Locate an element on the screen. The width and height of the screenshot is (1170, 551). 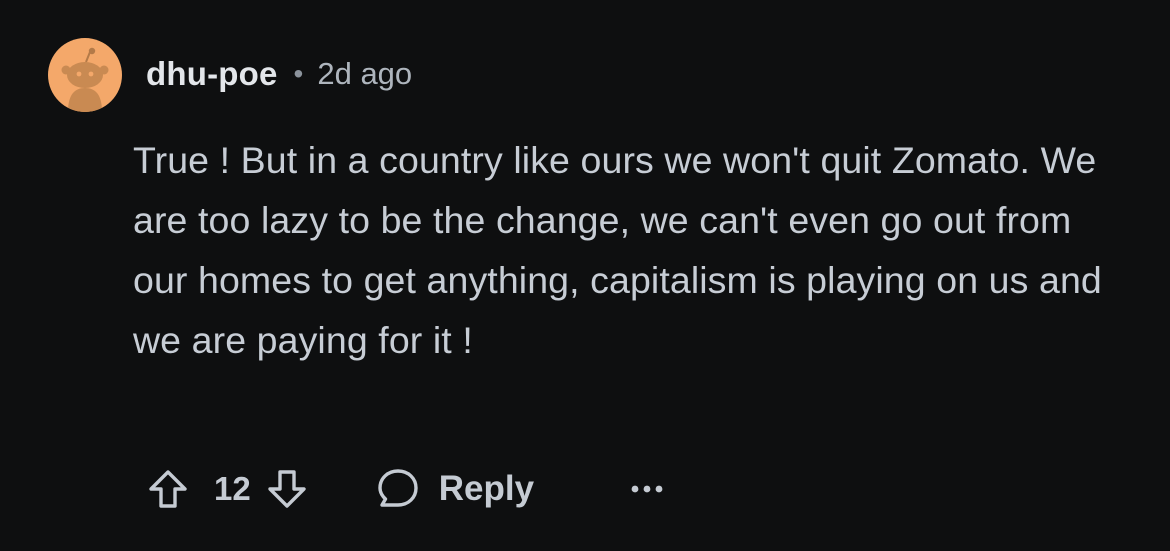
vote-count: 12 is located at coordinates (232, 488).